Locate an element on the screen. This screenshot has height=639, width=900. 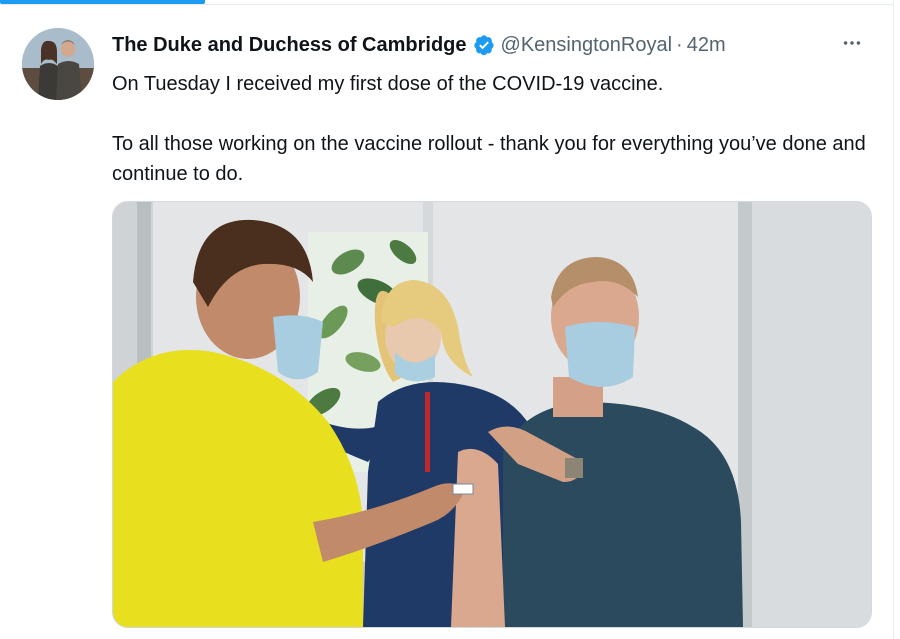
column-border is located at coordinates (893, 319).